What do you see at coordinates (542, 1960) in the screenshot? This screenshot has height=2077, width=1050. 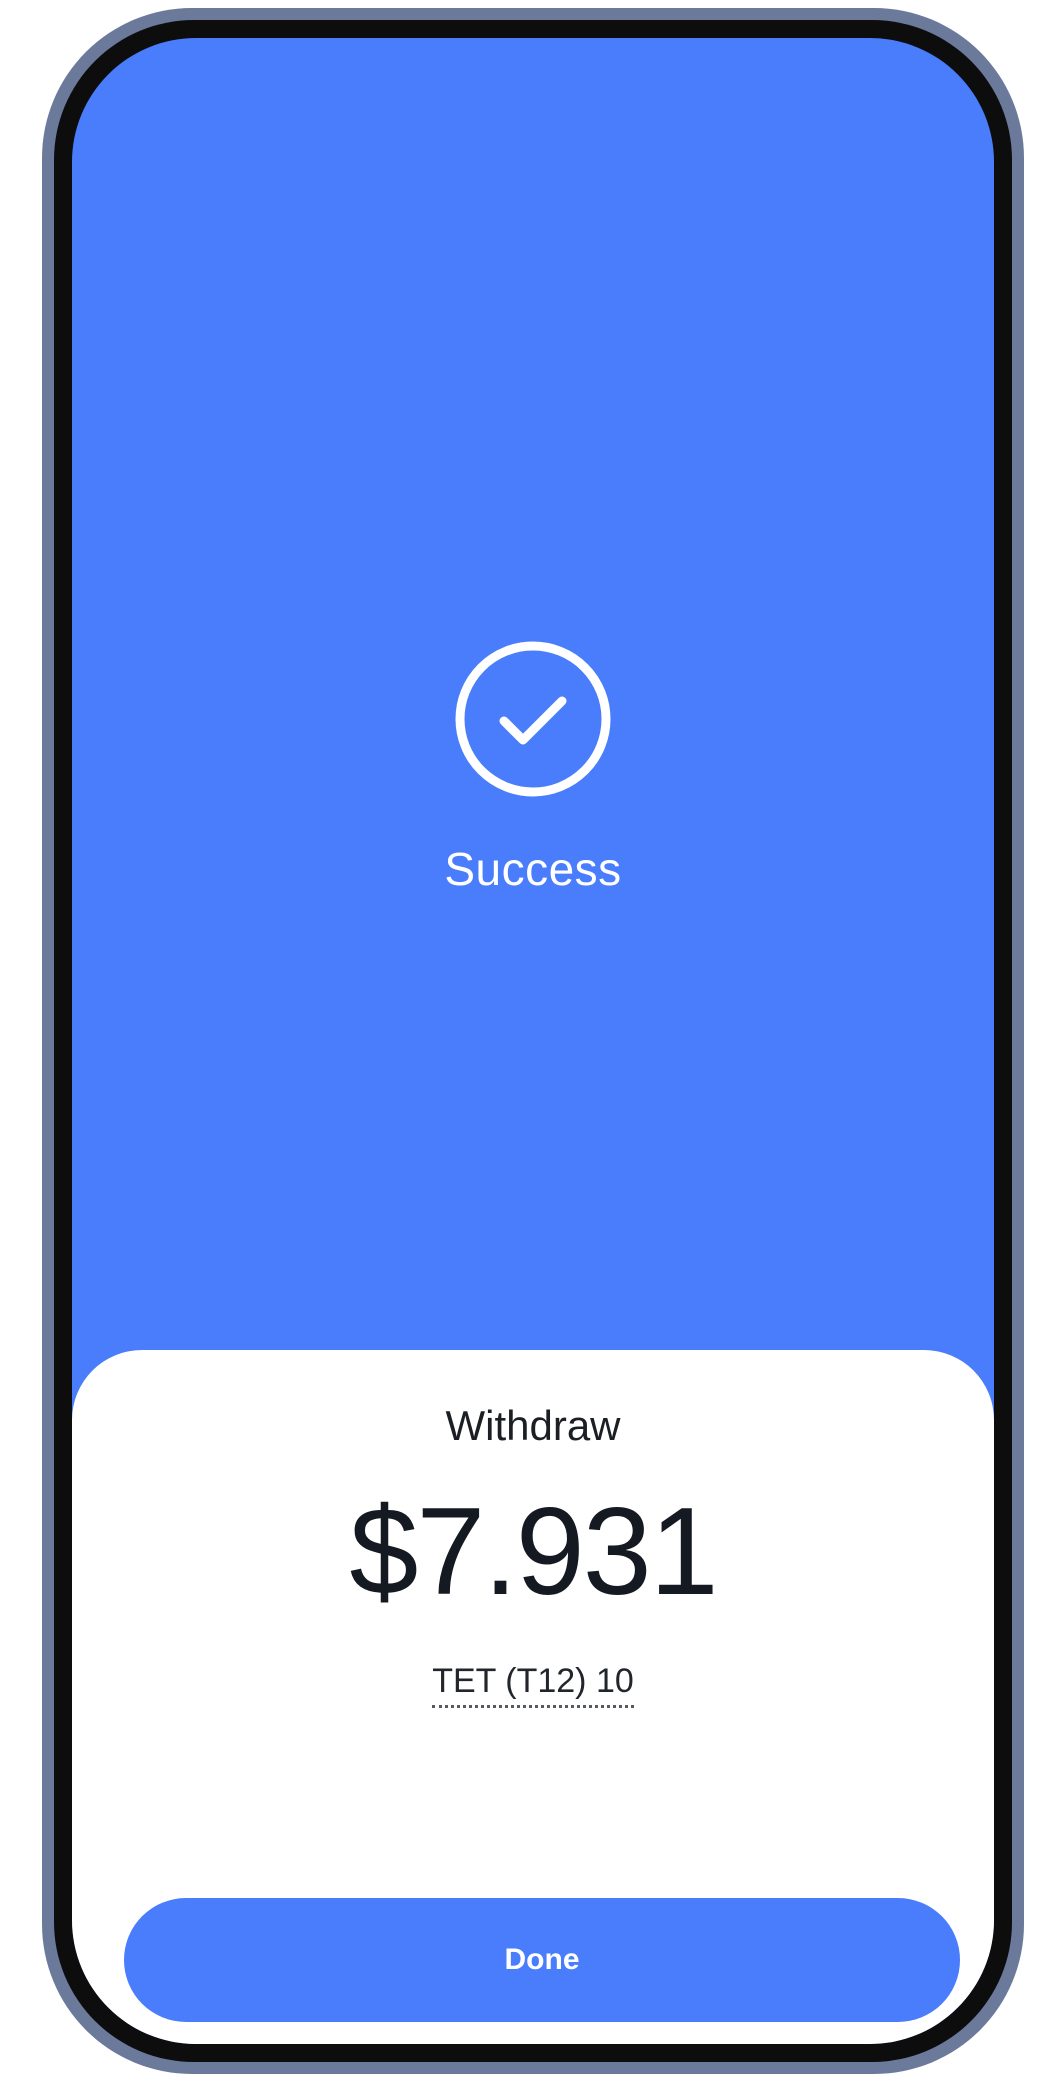 I see `done-button: Done` at bounding box center [542, 1960].